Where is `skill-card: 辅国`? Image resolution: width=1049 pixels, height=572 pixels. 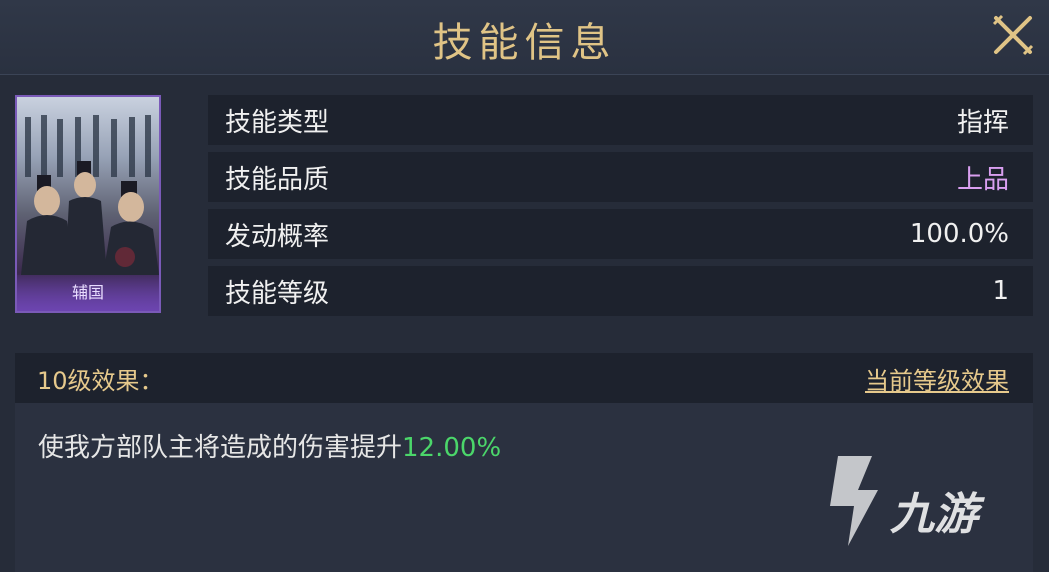
skill-card: 辅国 is located at coordinates (88, 204).